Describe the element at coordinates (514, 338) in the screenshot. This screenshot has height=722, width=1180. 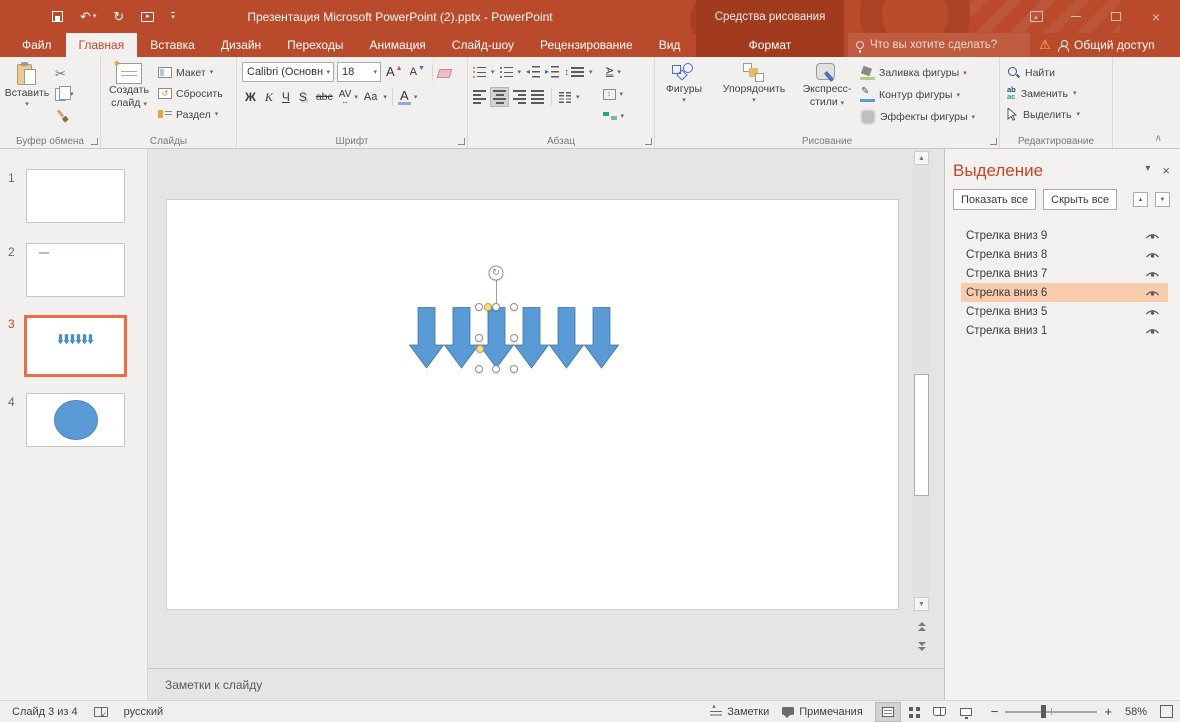
I see `resize-handle-e` at that location.